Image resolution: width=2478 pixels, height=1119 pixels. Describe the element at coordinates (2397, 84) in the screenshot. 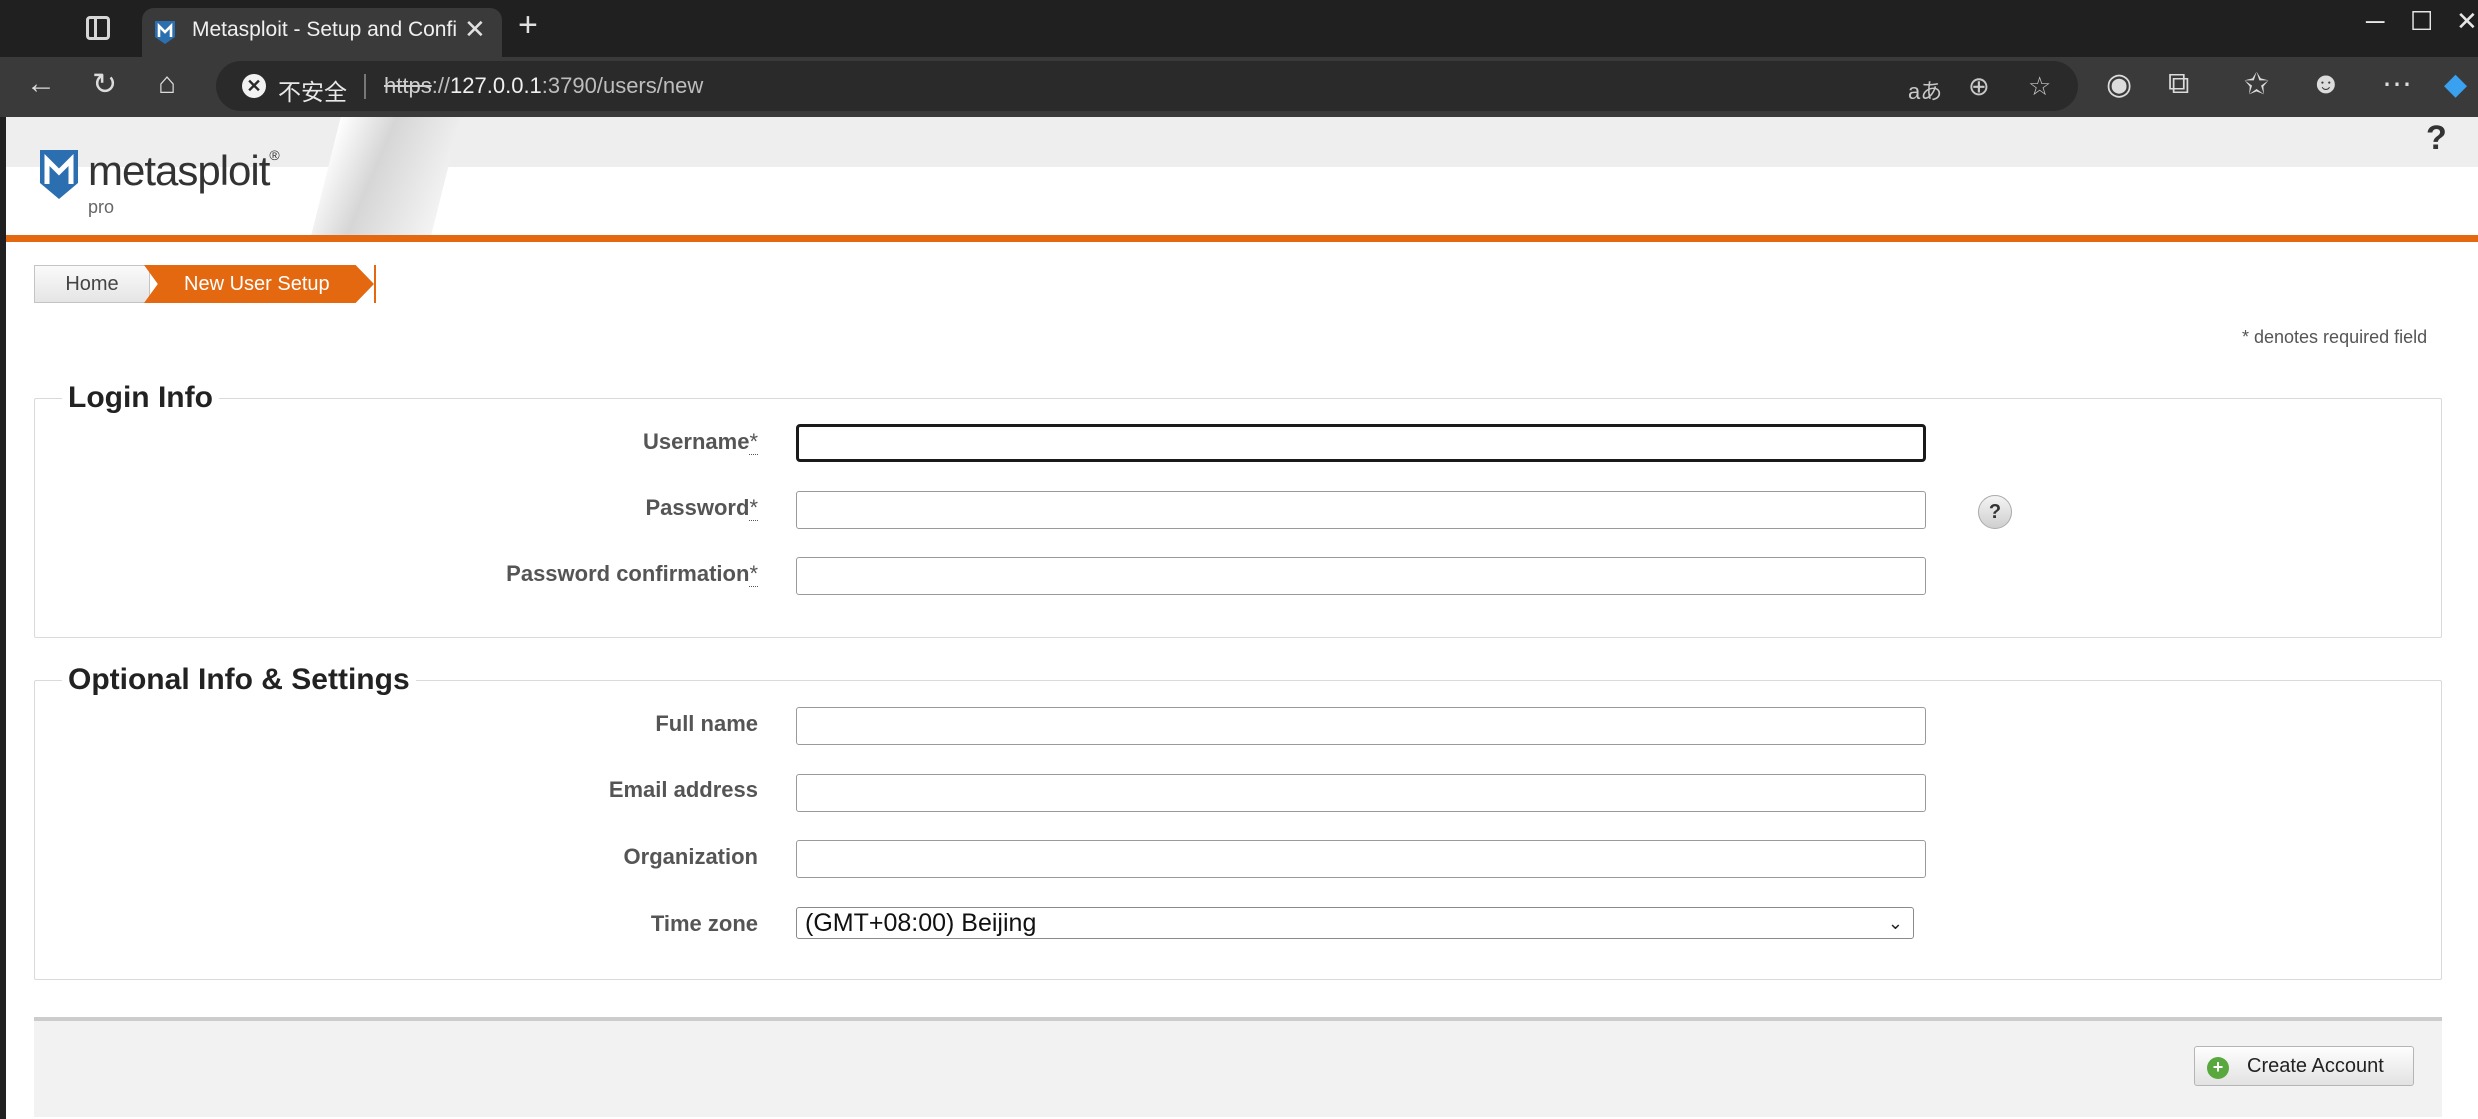

I see `more-menu-icon: ⋯` at that location.